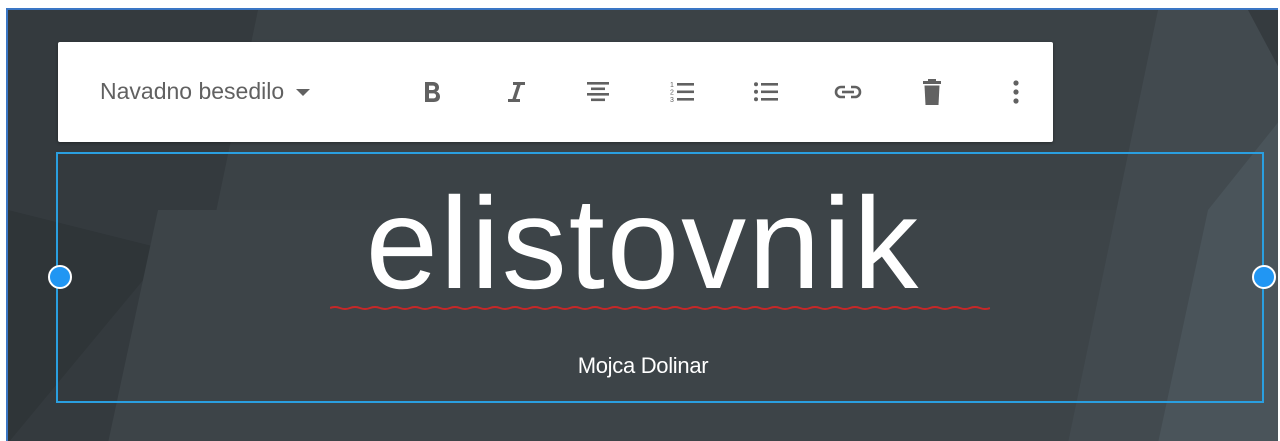 The width and height of the screenshot is (1280, 441). What do you see at coordinates (660, 308) in the screenshot?
I see `spellcheck-underline` at bounding box center [660, 308].